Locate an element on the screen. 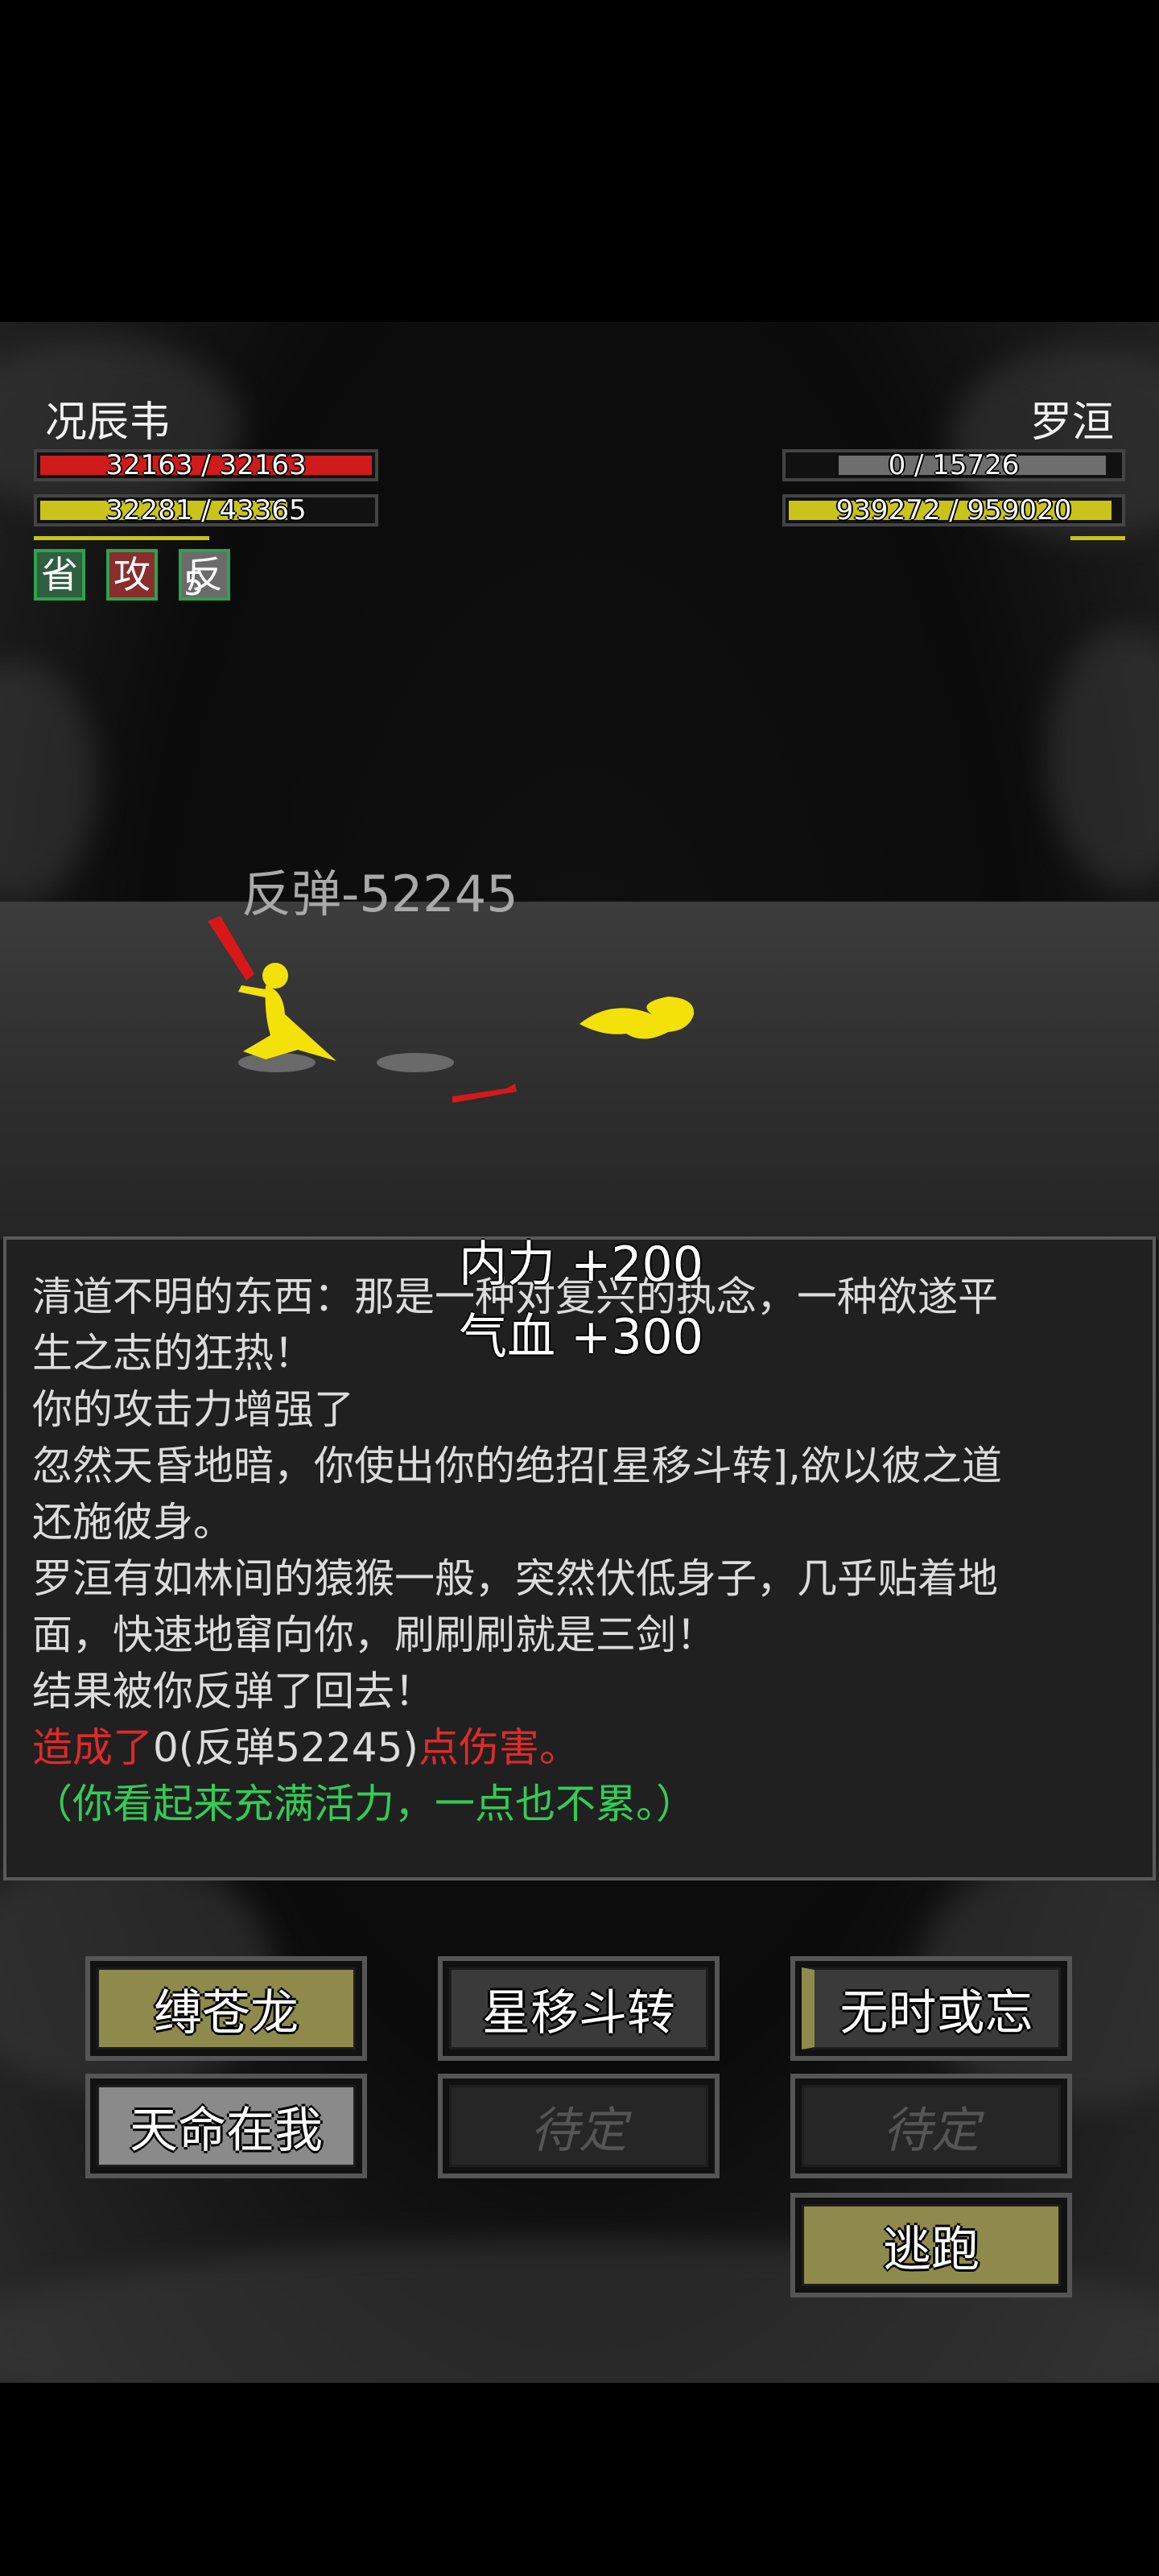  skill-label: 天命在我 is located at coordinates (226, 2126).